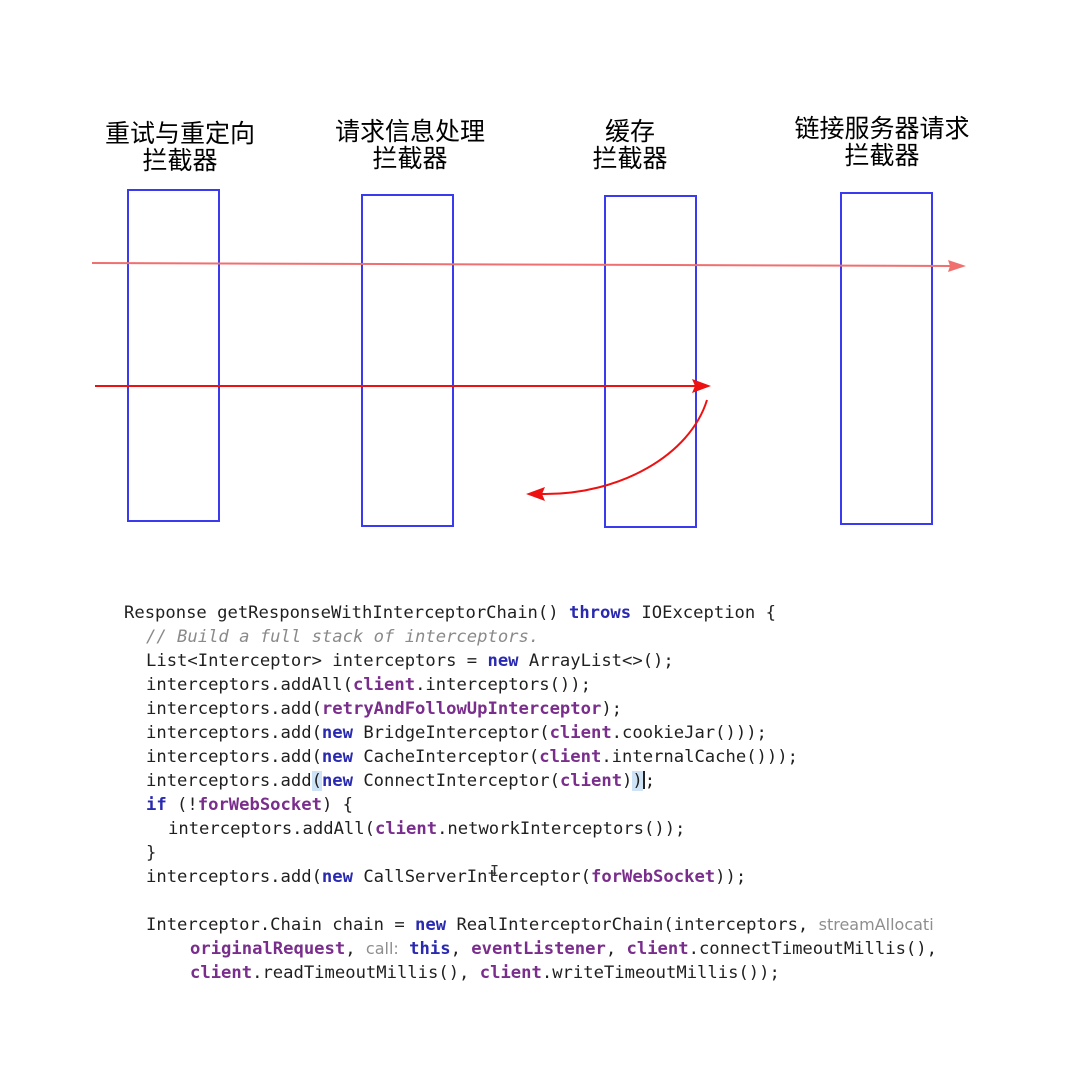 The image size is (1080, 1080). What do you see at coordinates (629, 131) in the screenshot?
I see `label-line-1: 缓存` at bounding box center [629, 131].